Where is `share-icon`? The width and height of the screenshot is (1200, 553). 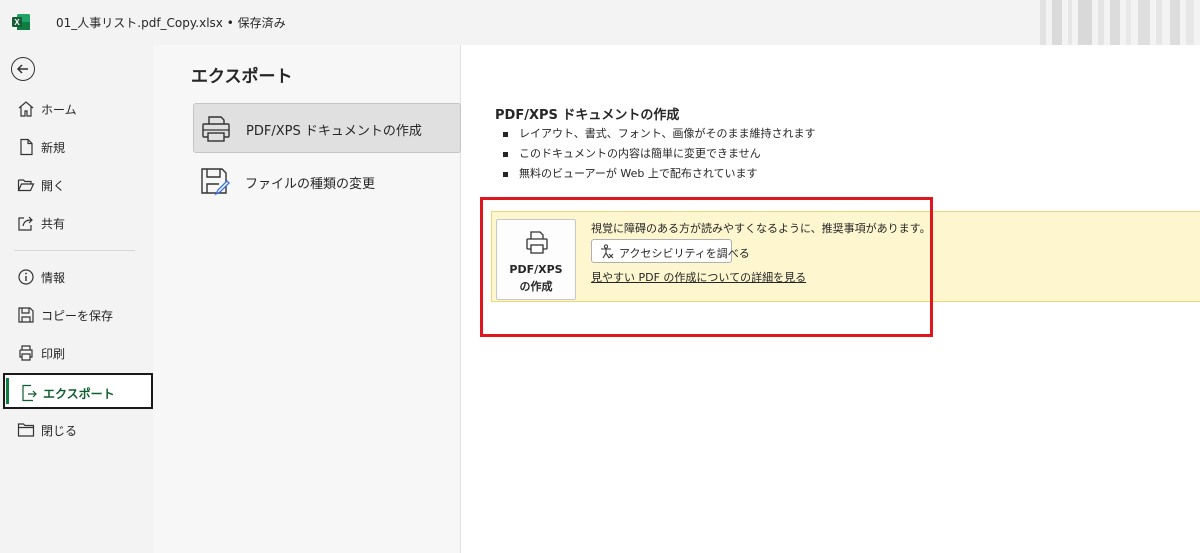
share-icon is located at coordinates (25, 223).